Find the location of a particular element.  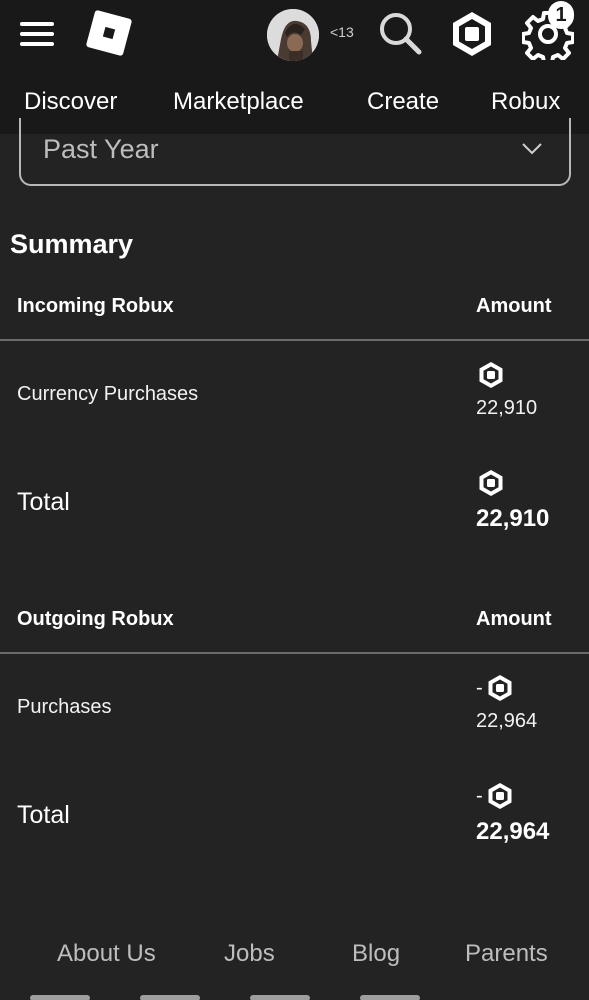

nav-marketplace: Marketplace is located at coordinates (238, 102).